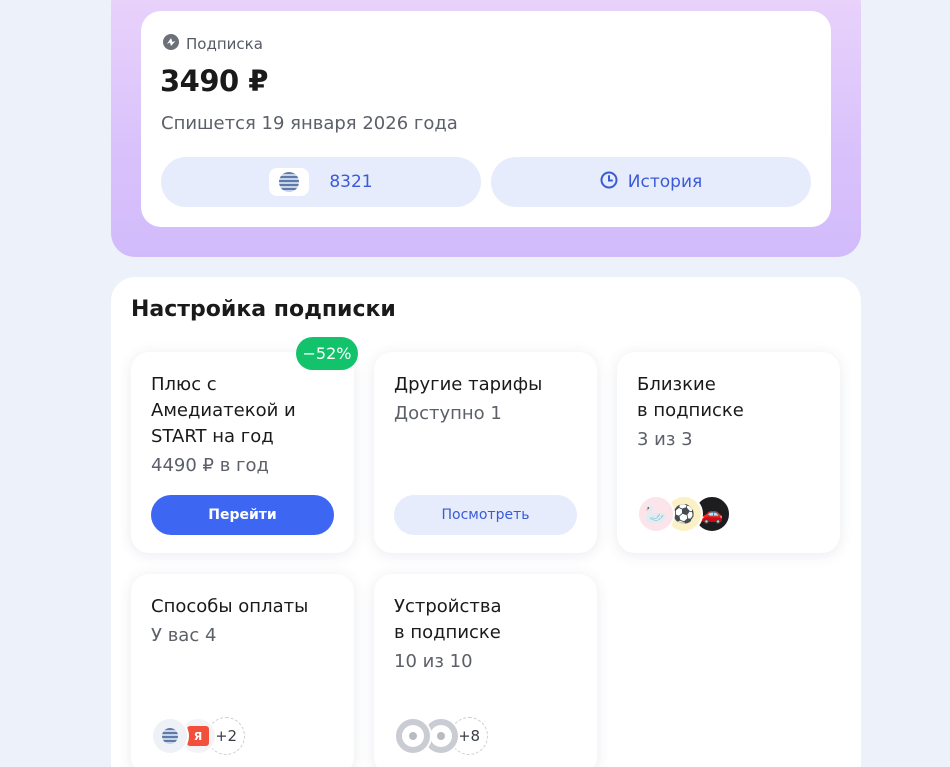 The width and height of the screenshot is (950, 767). I want to click on view-button: Посмотреть, so click(485, 515).